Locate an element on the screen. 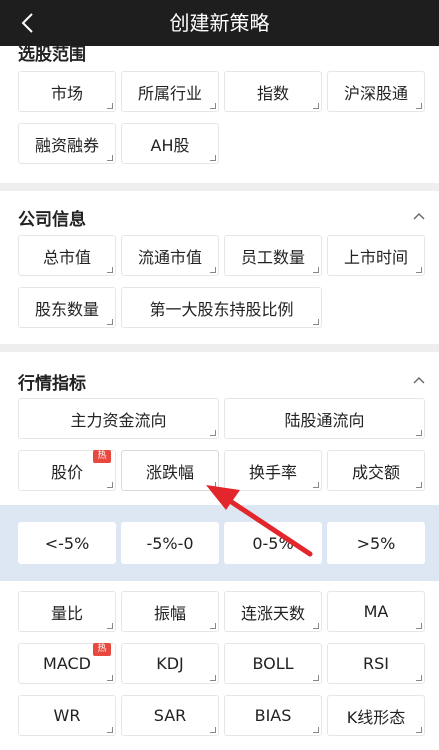 The height and width of the screenshot is (750, 439). filter-top-holder: 第一大股东持股比例 is located at coordinates (221, 307).